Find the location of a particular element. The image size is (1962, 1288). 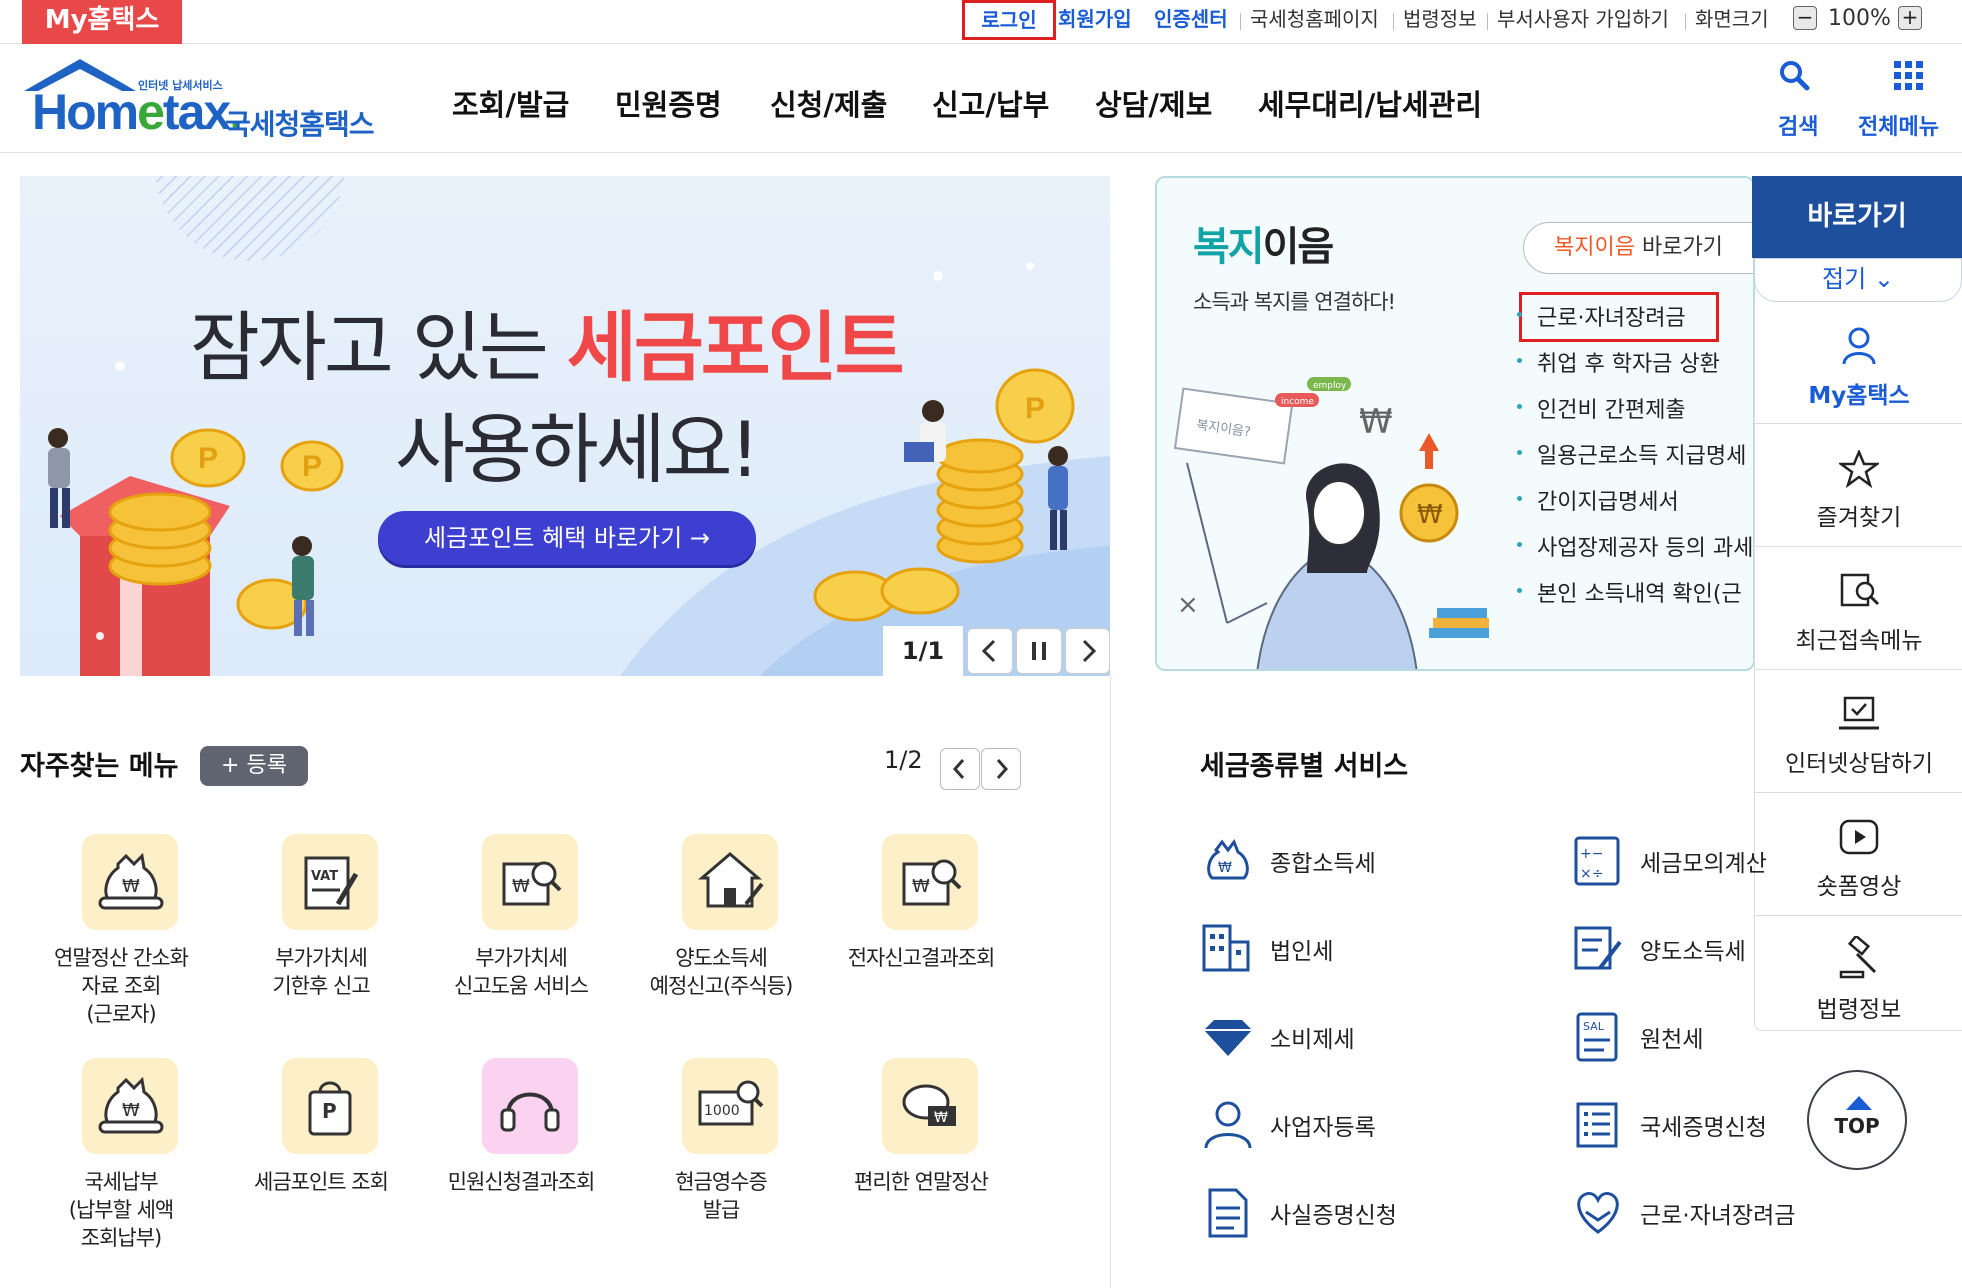

quick-menu-fold-button: 접기 ⌄ is located at coordinates (1858, 280).